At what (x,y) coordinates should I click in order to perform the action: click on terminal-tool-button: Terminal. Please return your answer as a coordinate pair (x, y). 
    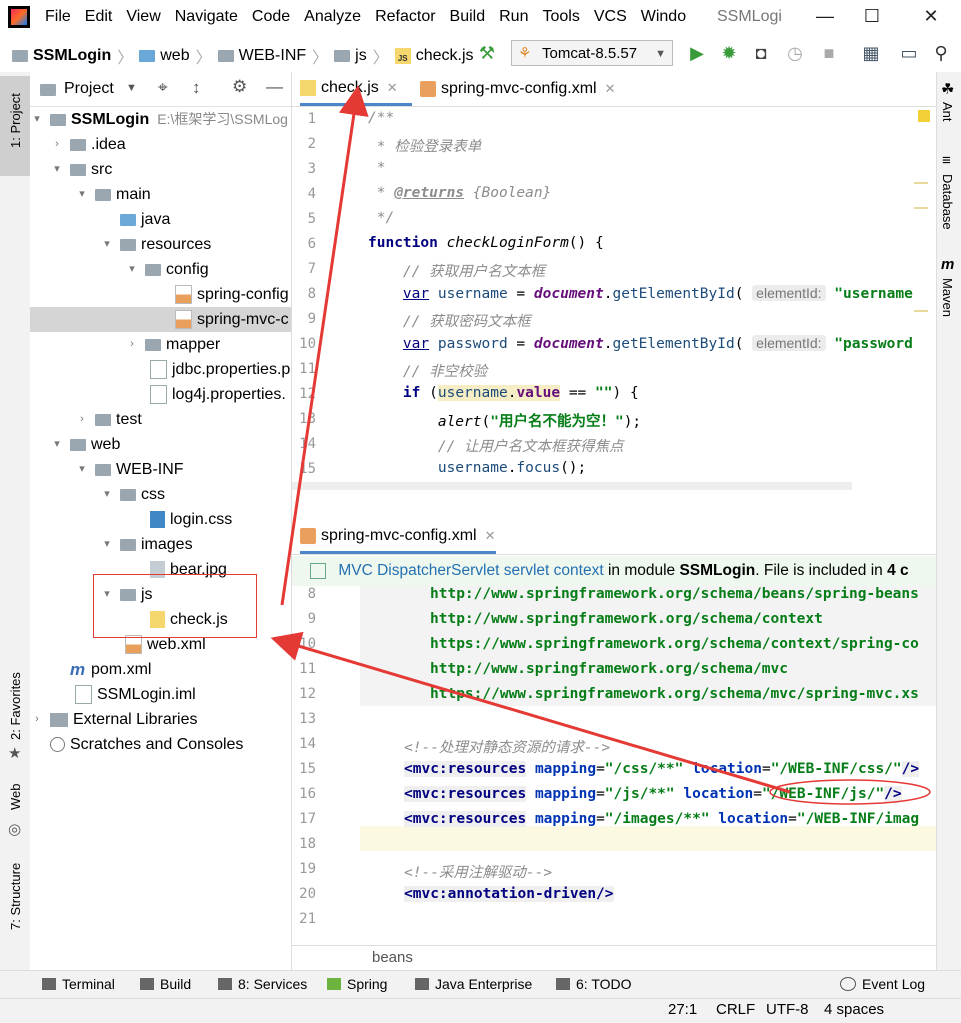
    Looking at the image, I should click on (78, 984).